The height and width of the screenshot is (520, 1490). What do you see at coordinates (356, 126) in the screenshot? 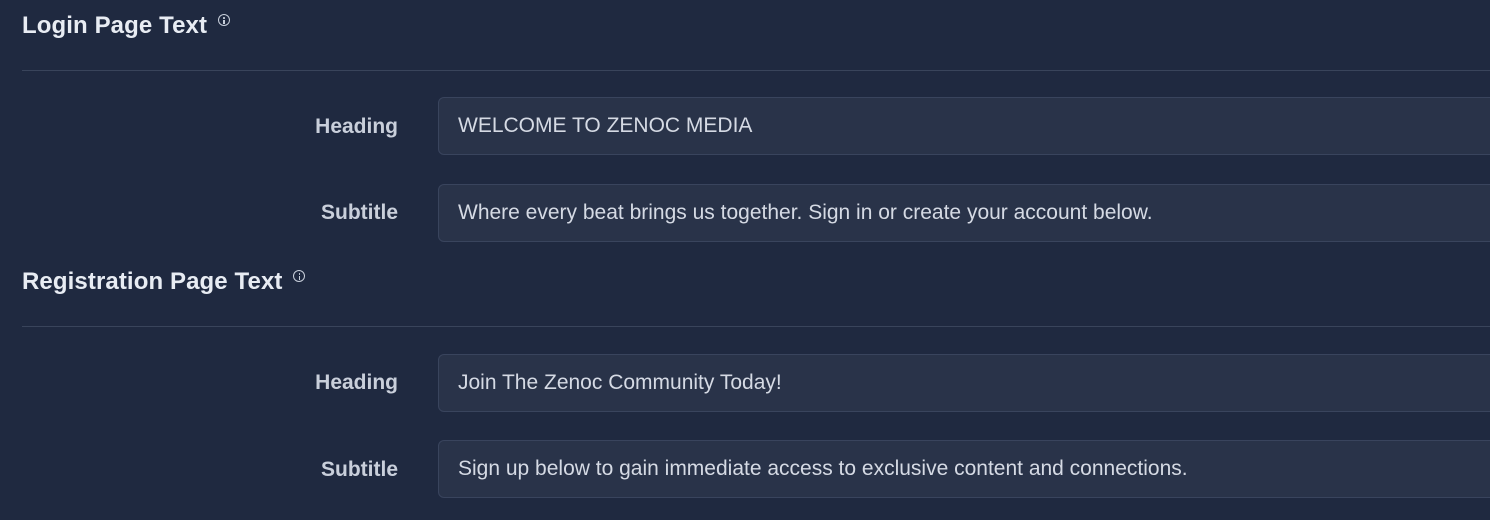
I see `login-heading-label: Heading` at bounding box center [356, 126].